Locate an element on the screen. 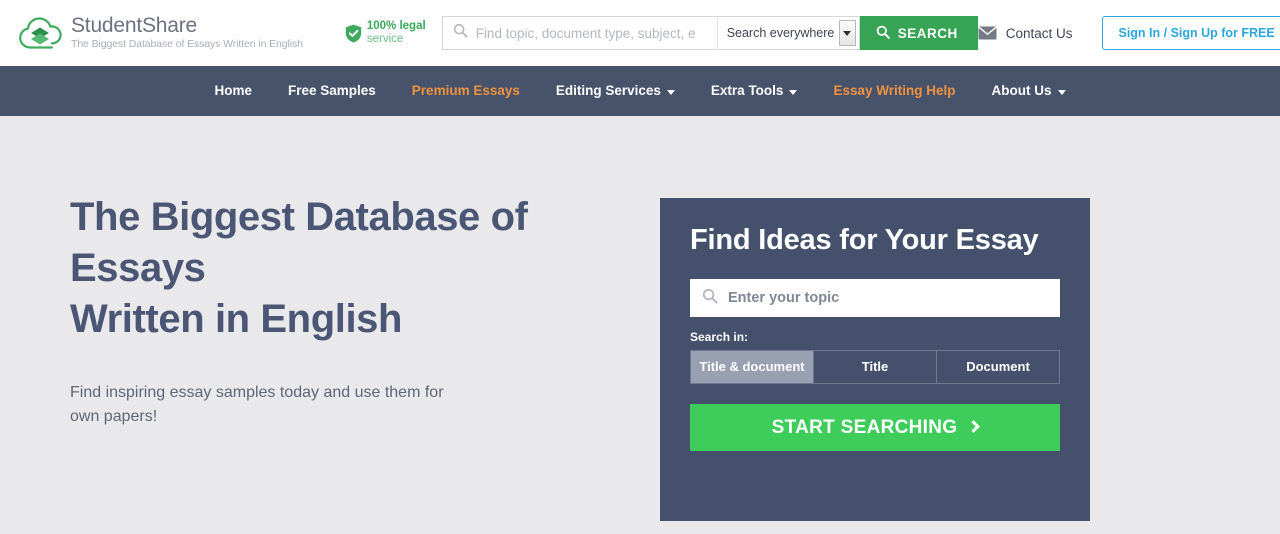  nav-item-home: Home is located at coordinates (233, 91).